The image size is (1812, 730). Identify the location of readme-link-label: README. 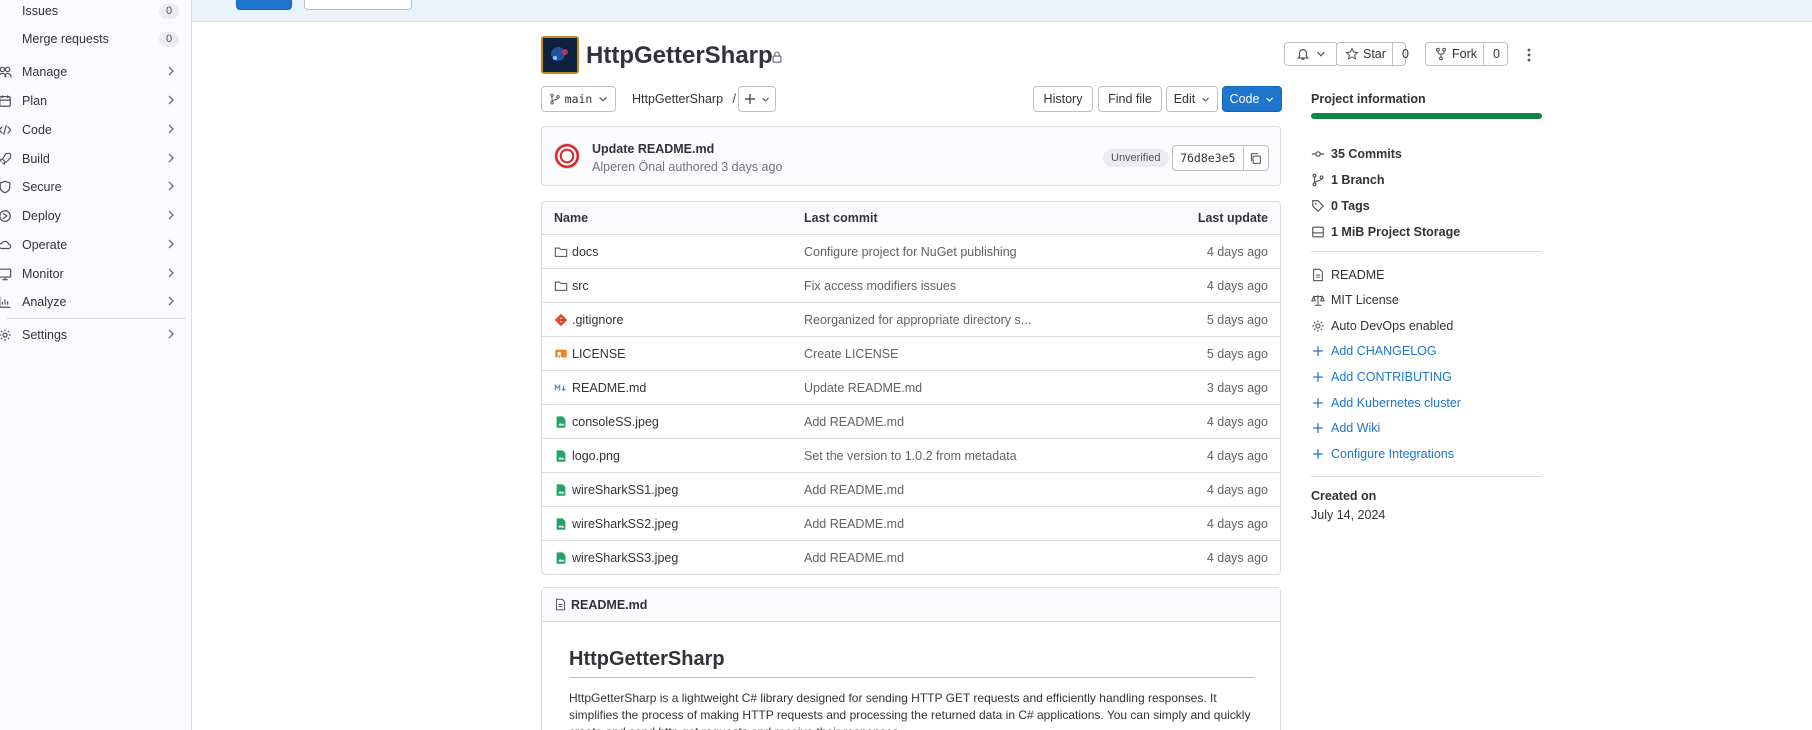
(1358, 275).